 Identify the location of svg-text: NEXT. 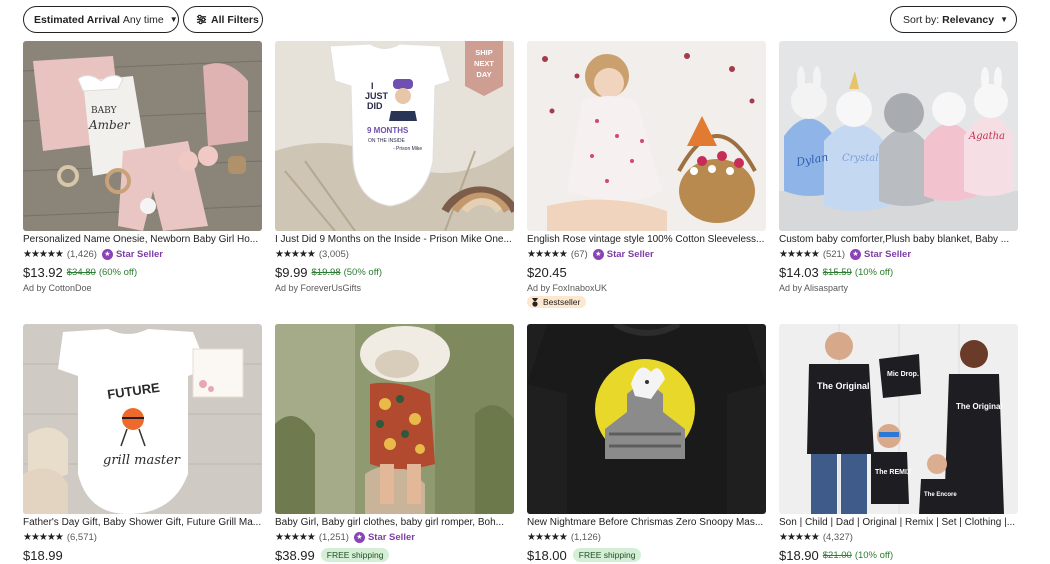
(484, 63).